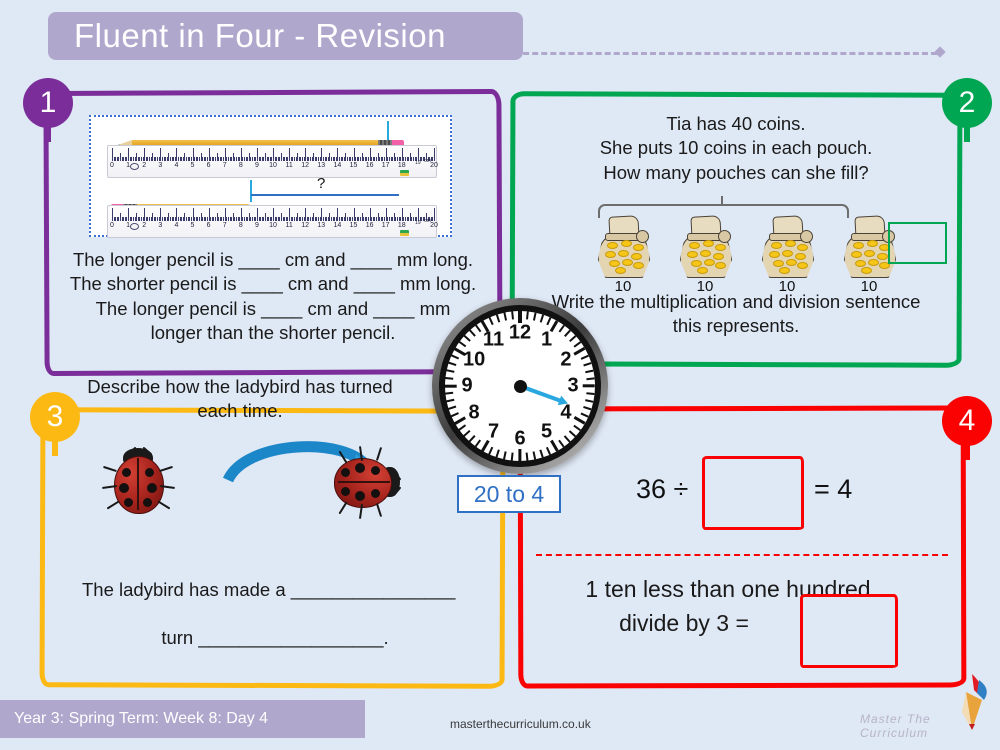  I want to click on clock-hour-number: 5, so click(546, 431).